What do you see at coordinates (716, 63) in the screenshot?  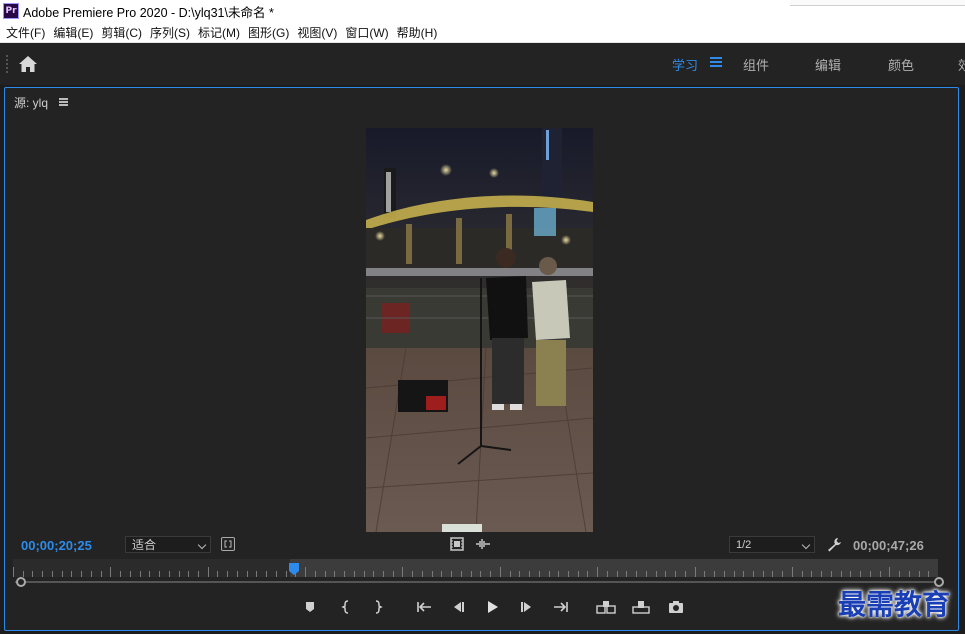 I see `workspace-menu-icon` at bounding box center [716, 63].